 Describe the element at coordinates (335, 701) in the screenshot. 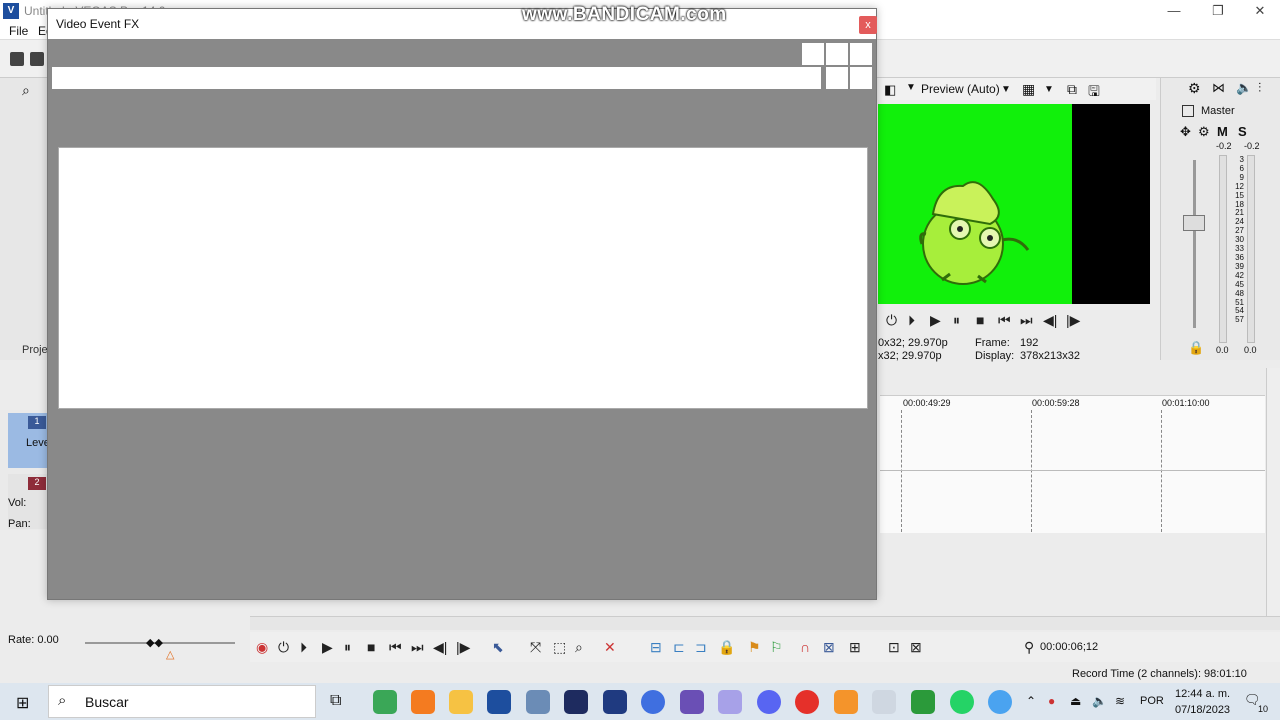

I see `task-view-icon: ⧉` at that location.